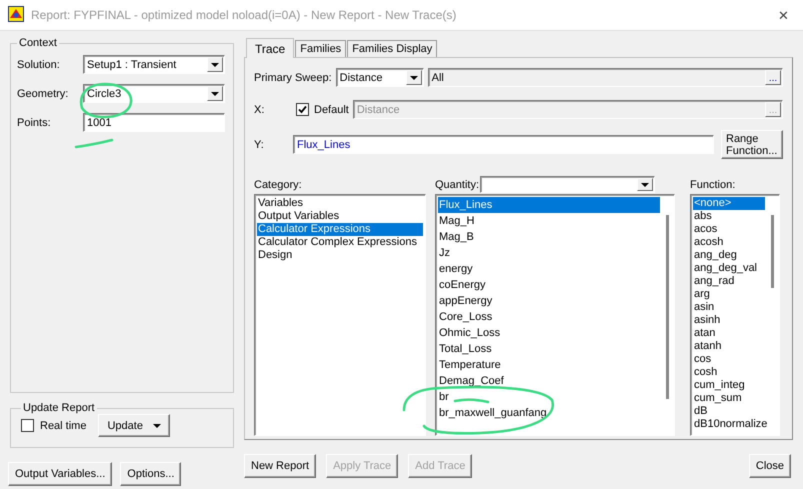 This screenshot has width=803, height=489. What do you see at coordinates (729, 203) in the screenshot?
I see `list-item: <none>` at bounding box center [729, 203].